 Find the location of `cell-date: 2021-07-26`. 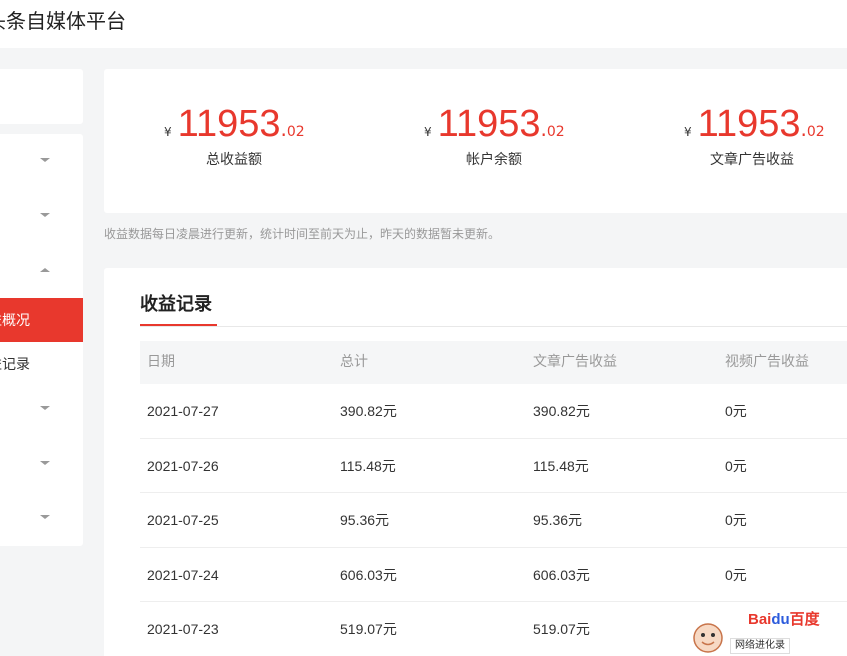

cell-date: 2021-07-26 is located at coordinates (183, 465).